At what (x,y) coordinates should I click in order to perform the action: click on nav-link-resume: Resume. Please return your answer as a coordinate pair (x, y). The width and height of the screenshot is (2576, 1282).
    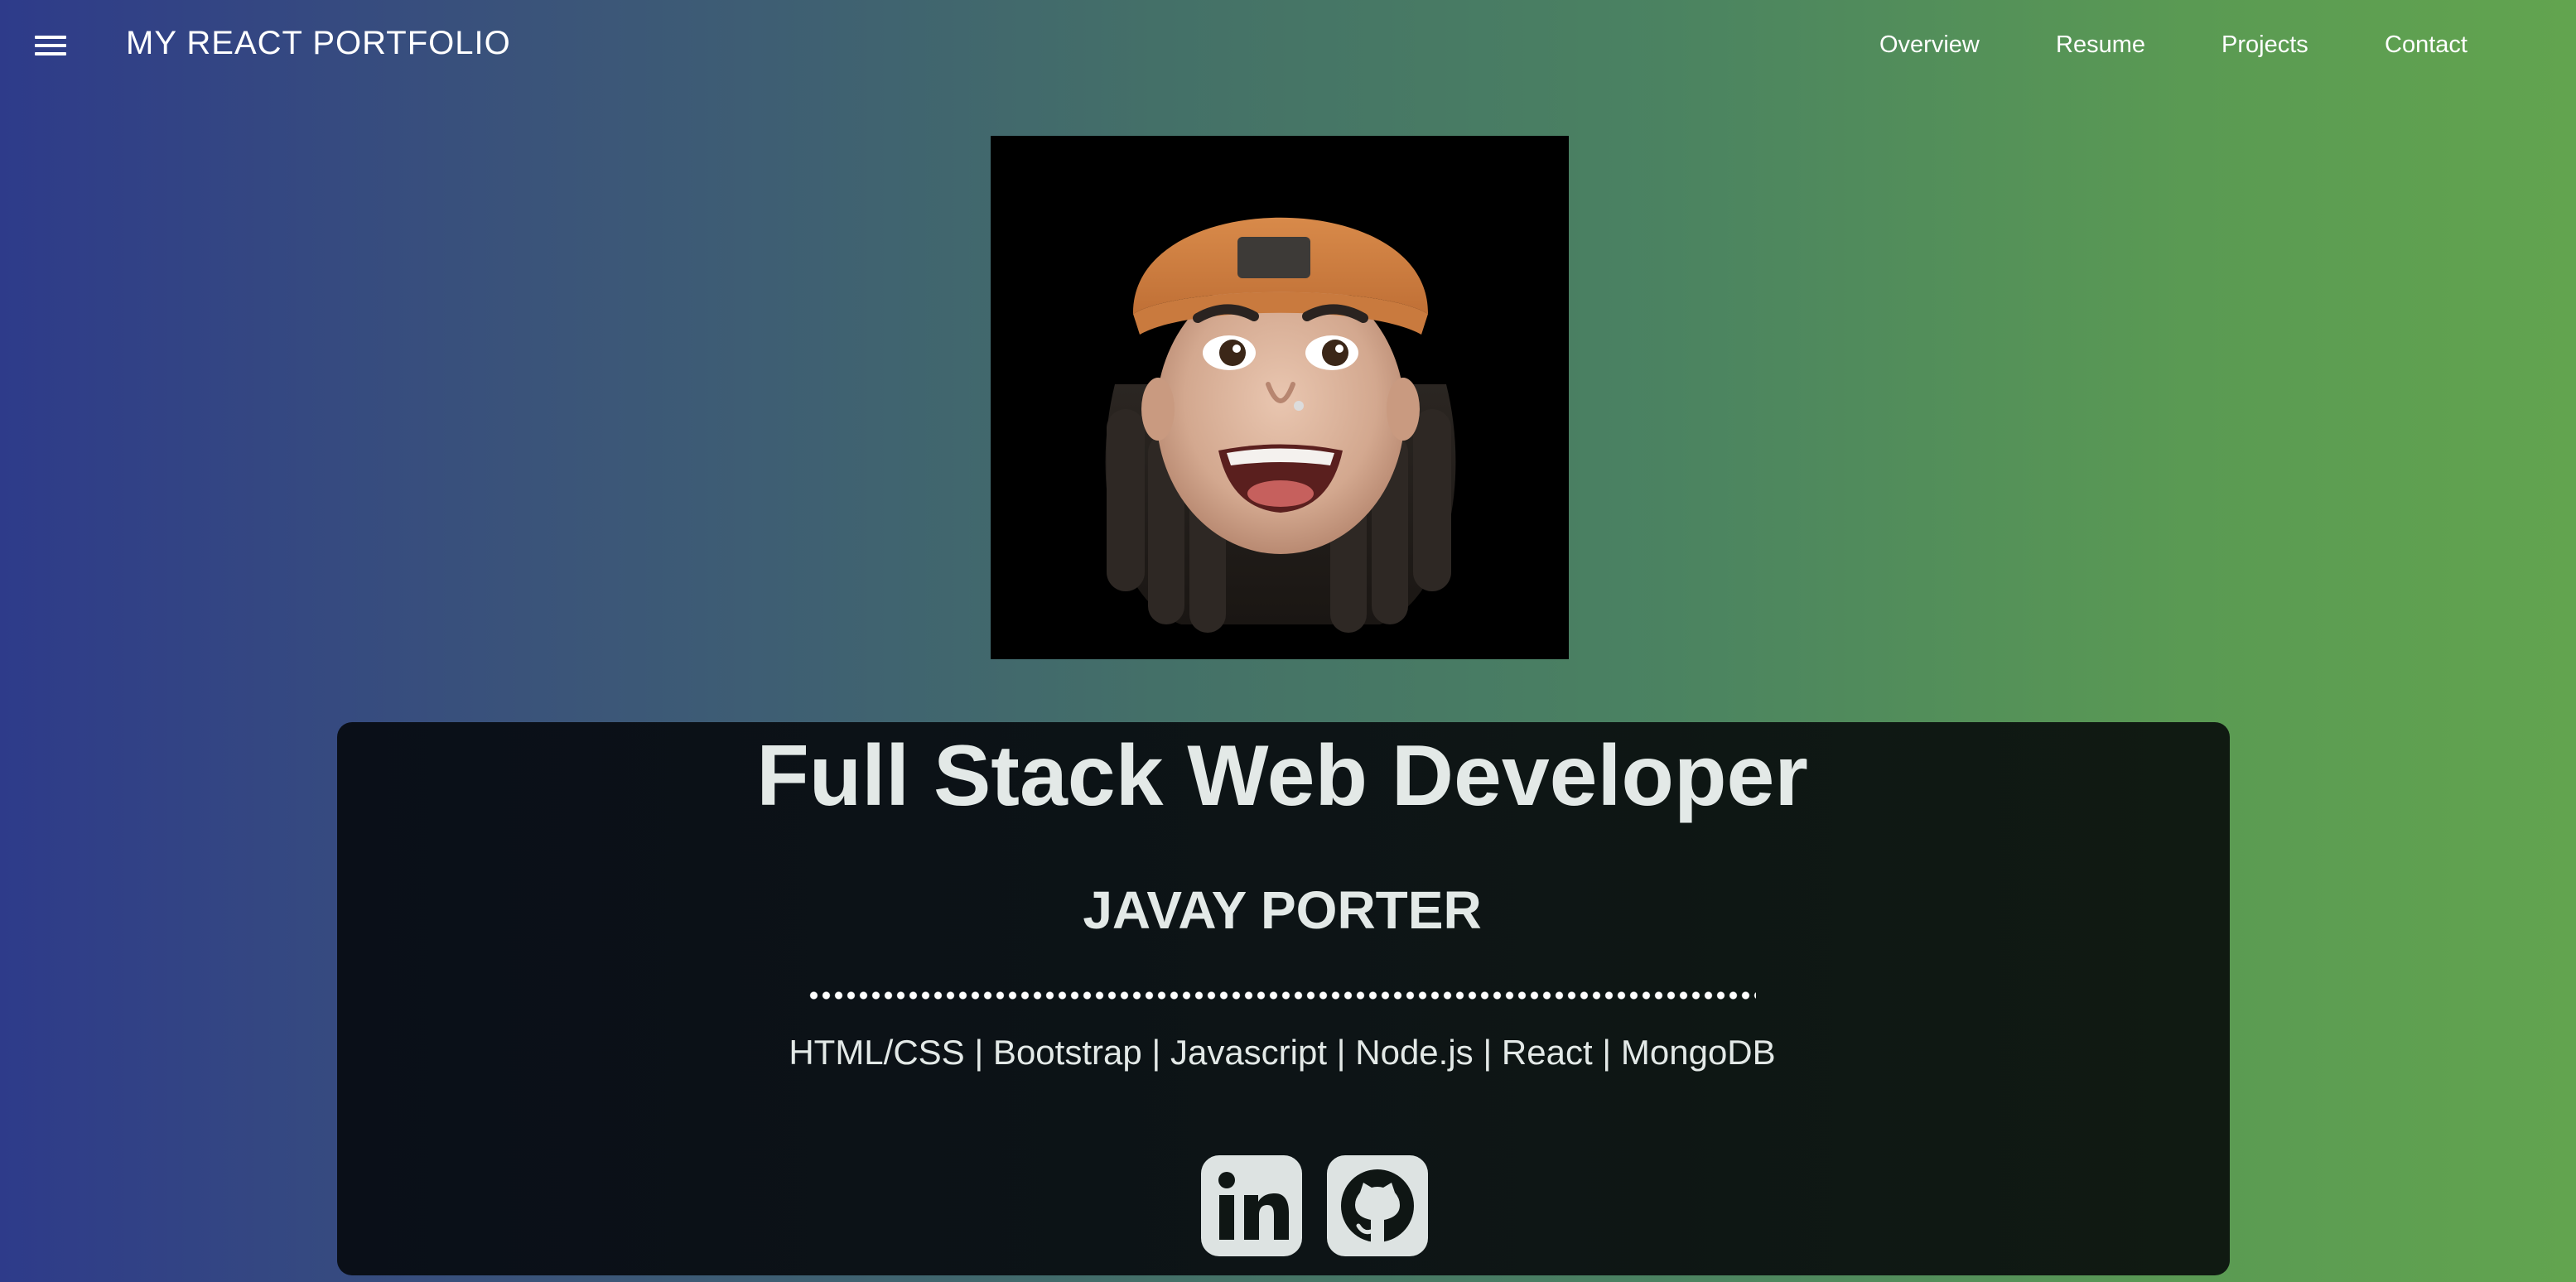
    Looking at the image, I should click on (2100, 45).